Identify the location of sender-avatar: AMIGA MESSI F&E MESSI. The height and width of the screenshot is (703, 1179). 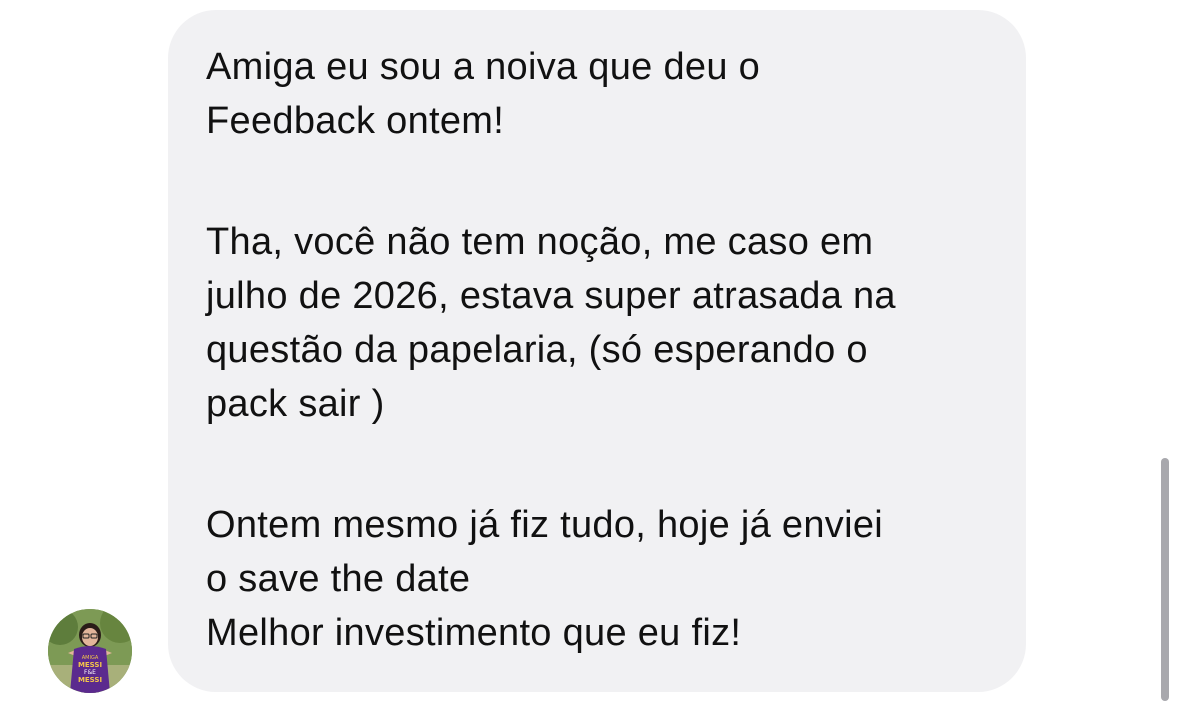
(90, 651).